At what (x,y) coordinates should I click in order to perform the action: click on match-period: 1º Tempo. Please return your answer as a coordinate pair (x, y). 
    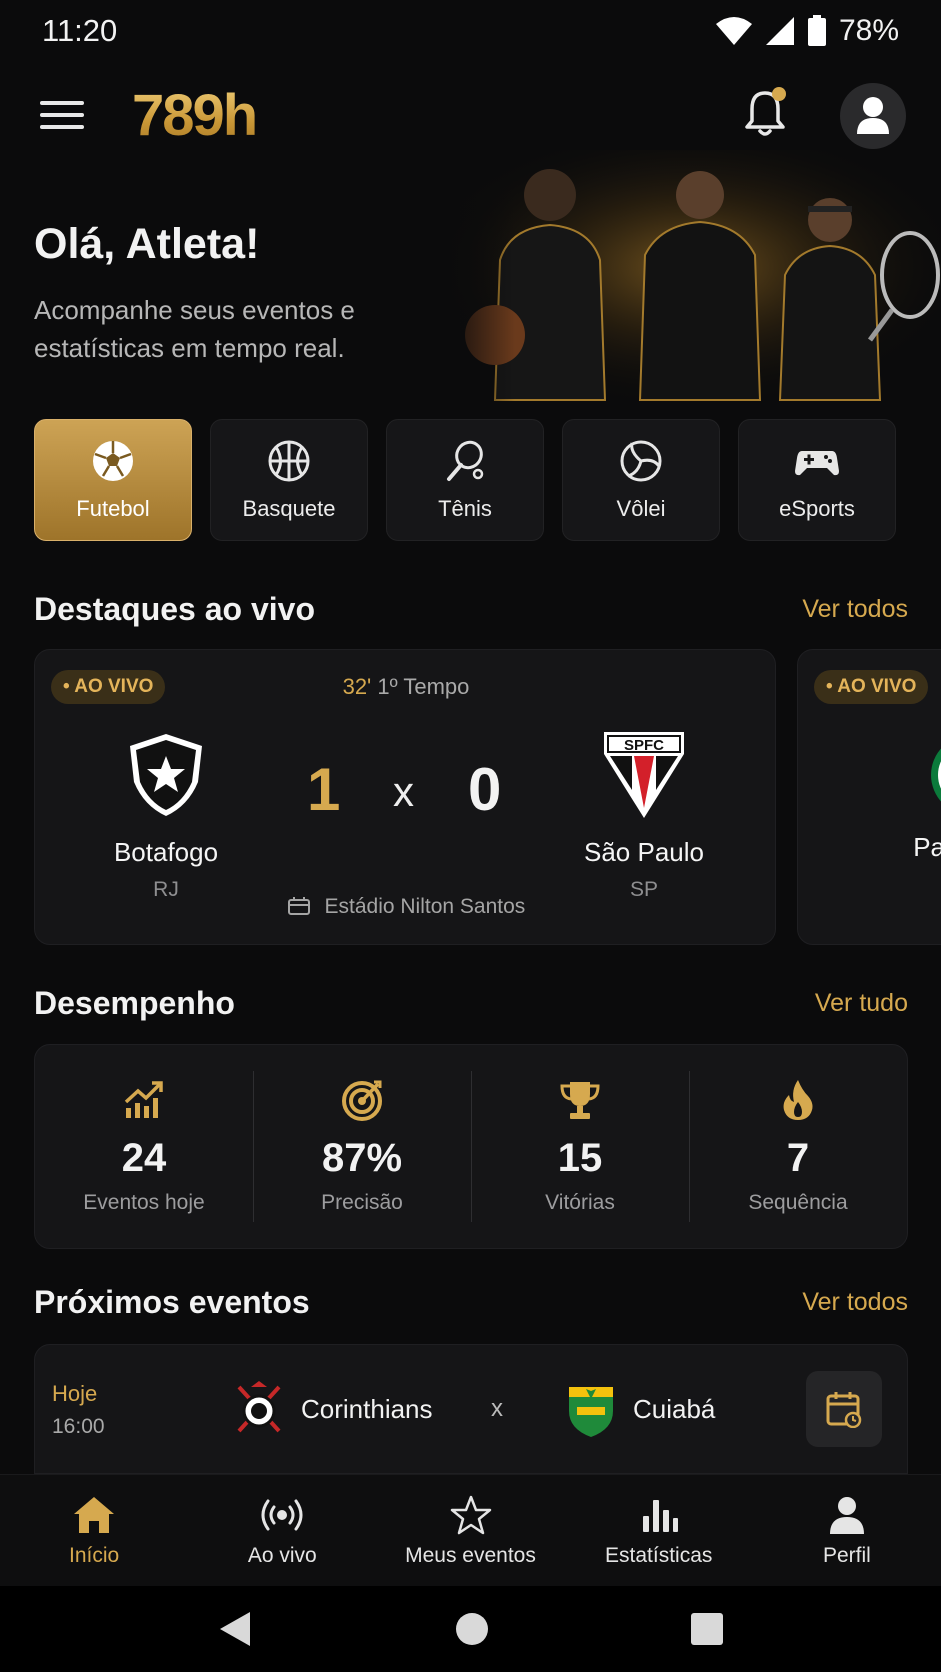
    Looking at the image, I should click on (423, 686).